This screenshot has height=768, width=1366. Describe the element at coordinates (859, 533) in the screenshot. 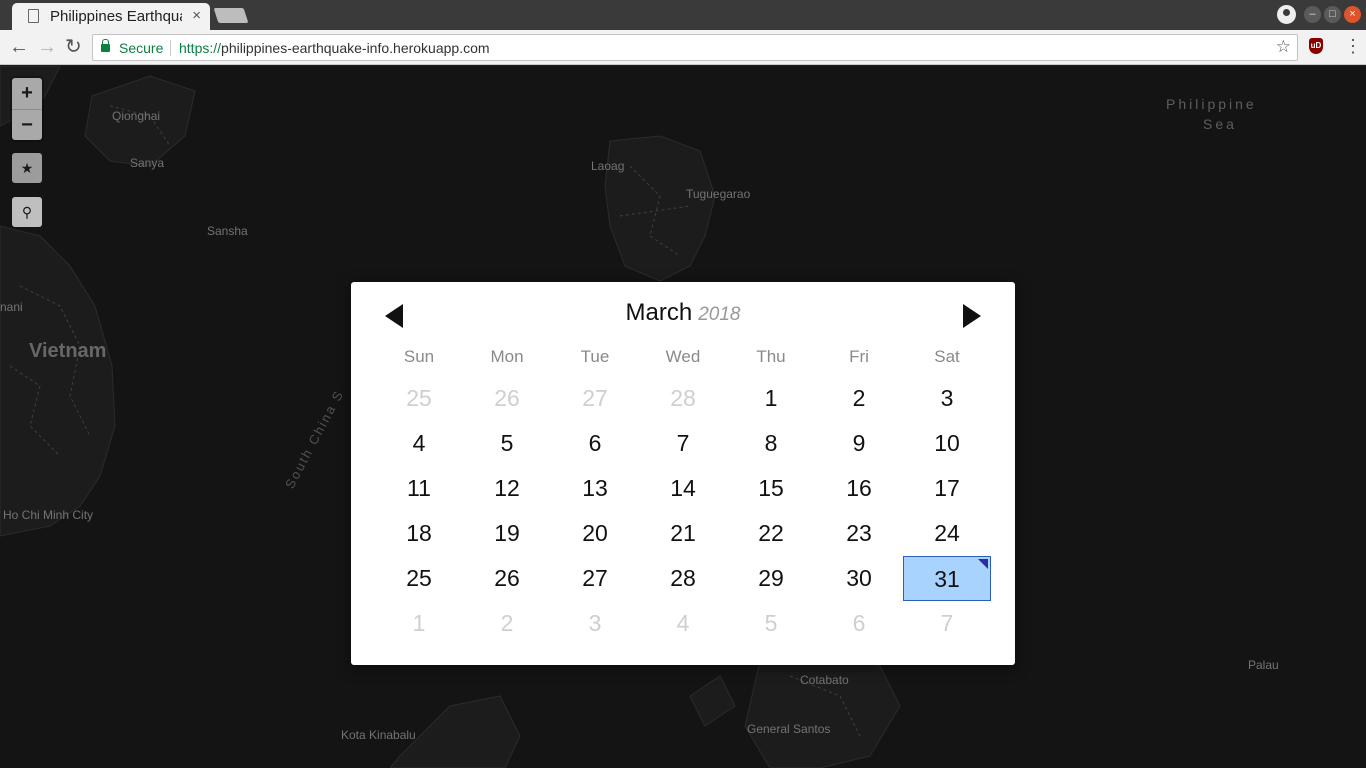

I see `calendar-day: 23` at that location.